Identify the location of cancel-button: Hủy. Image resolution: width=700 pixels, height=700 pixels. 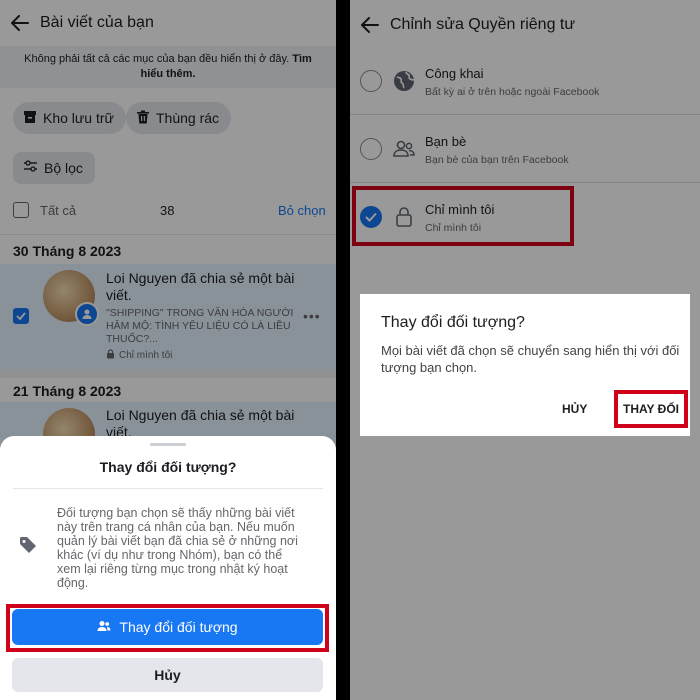
(167, 675).